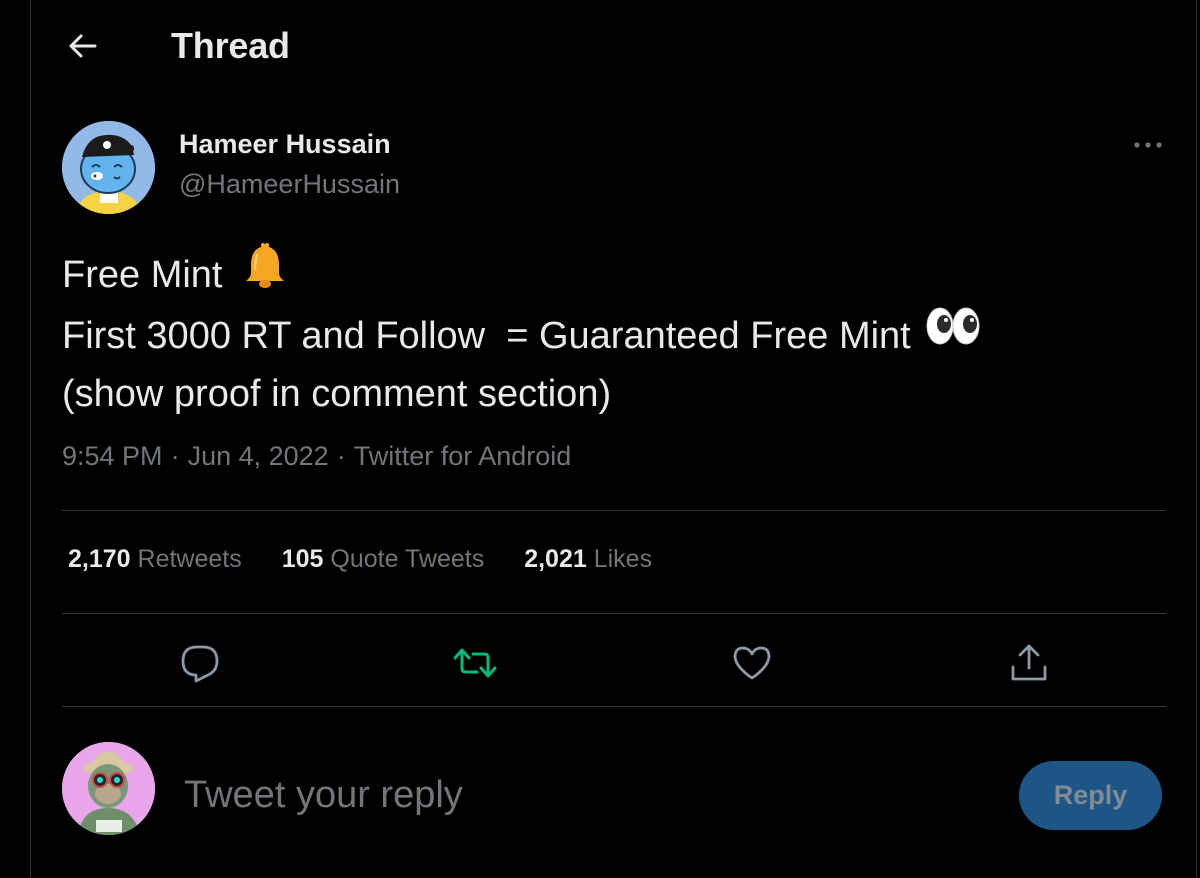 This screenshot has height=878, width=1200. What do you see at coordinates (1196, 439) in the screenshot?
I see `column-border-right` at bounding box center [1196, 439].